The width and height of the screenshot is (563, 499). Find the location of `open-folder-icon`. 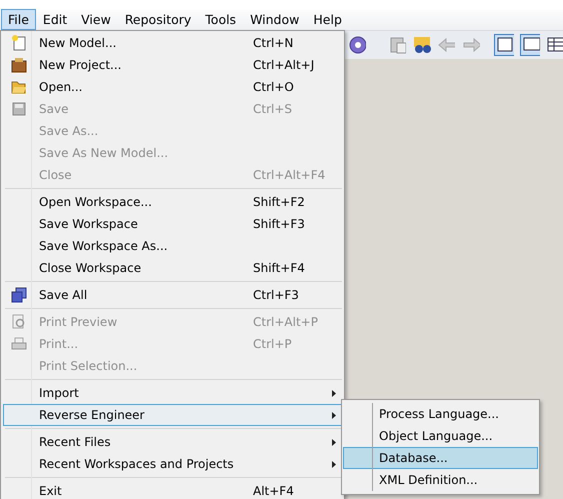

open-folder-icon is located at coordinates (19, 87).